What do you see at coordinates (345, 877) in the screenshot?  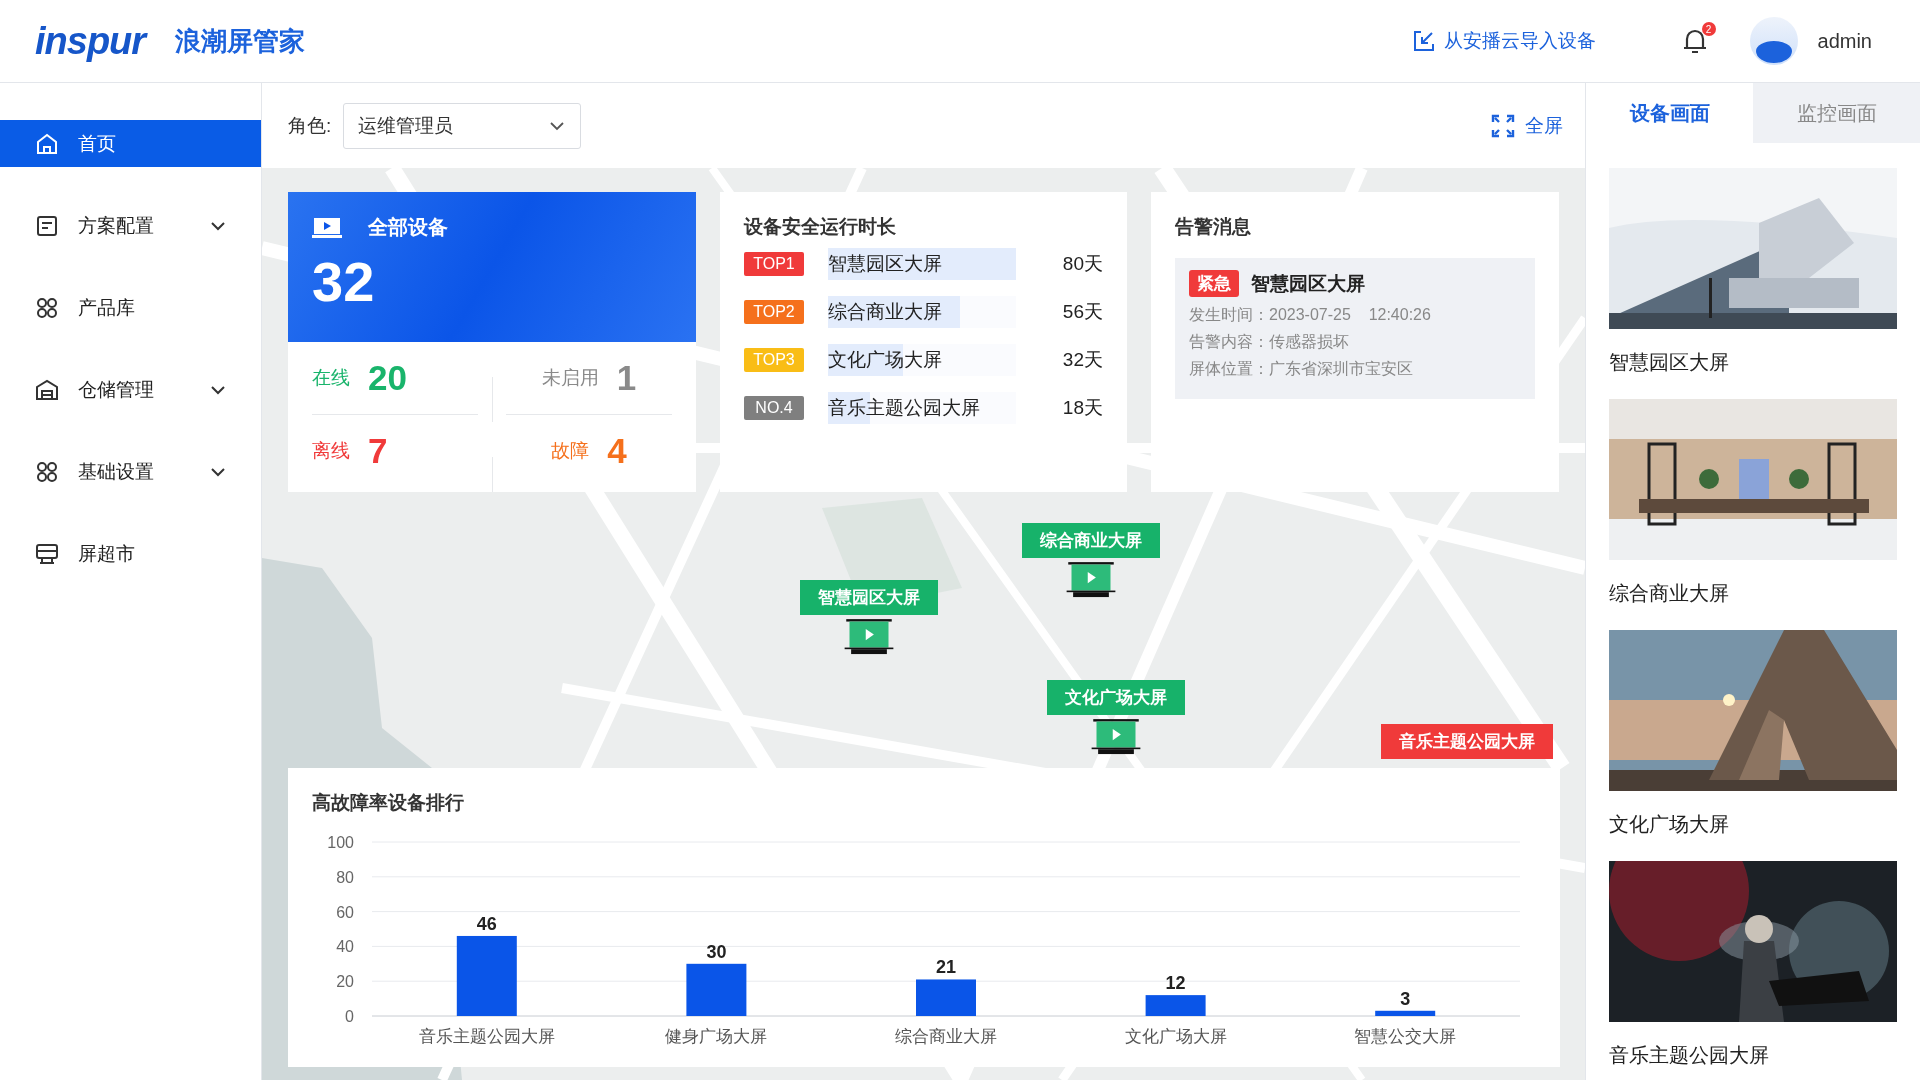 I see `axis-tick-label: 80` at bounding box center [345, 877].